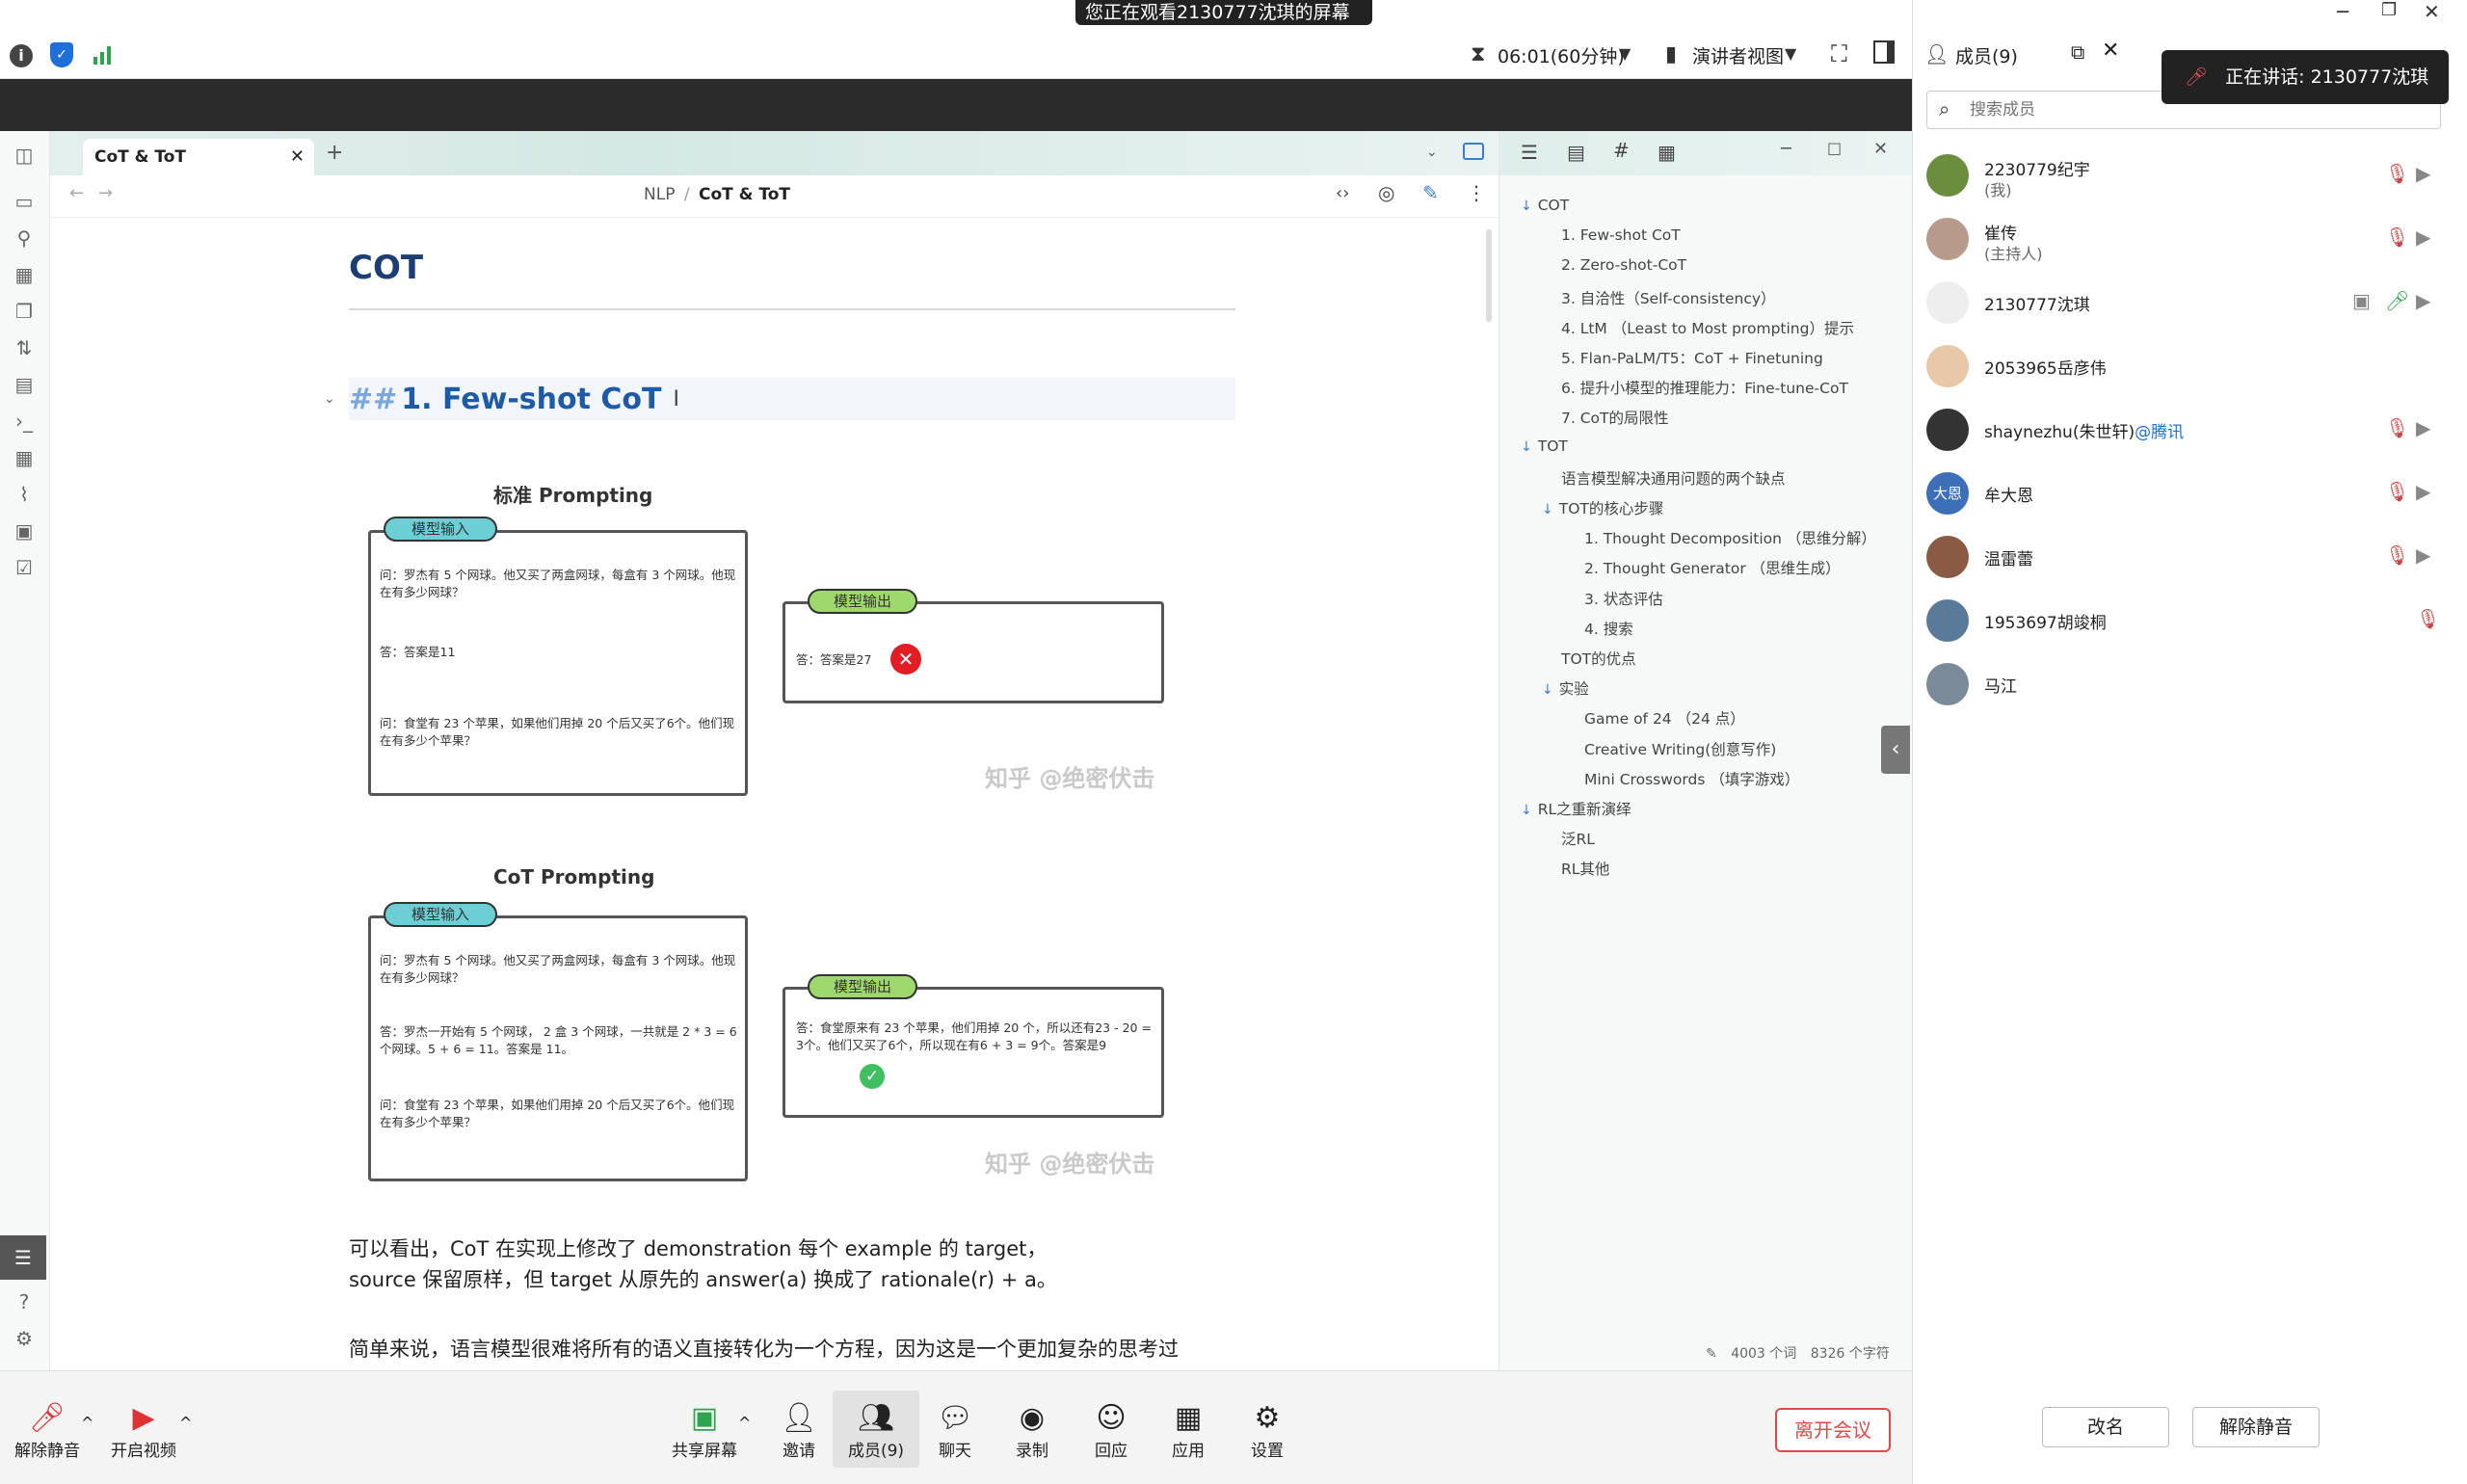  I want to click on globe-icon: ◎, so click(1386, 192).